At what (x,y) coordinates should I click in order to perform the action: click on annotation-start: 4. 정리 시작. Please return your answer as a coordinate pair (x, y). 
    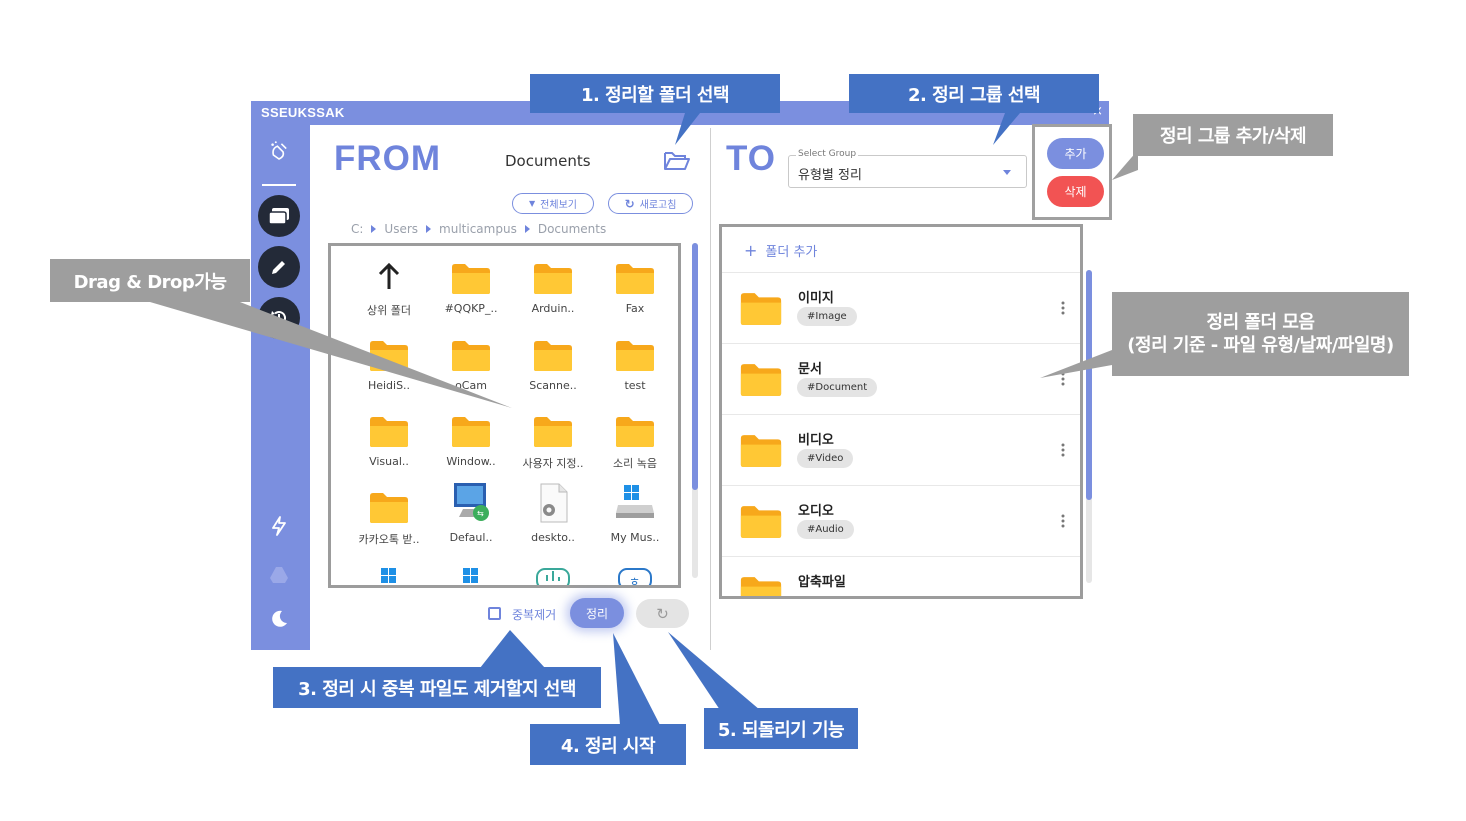
    Looking at the image, I should click on (608, 744).